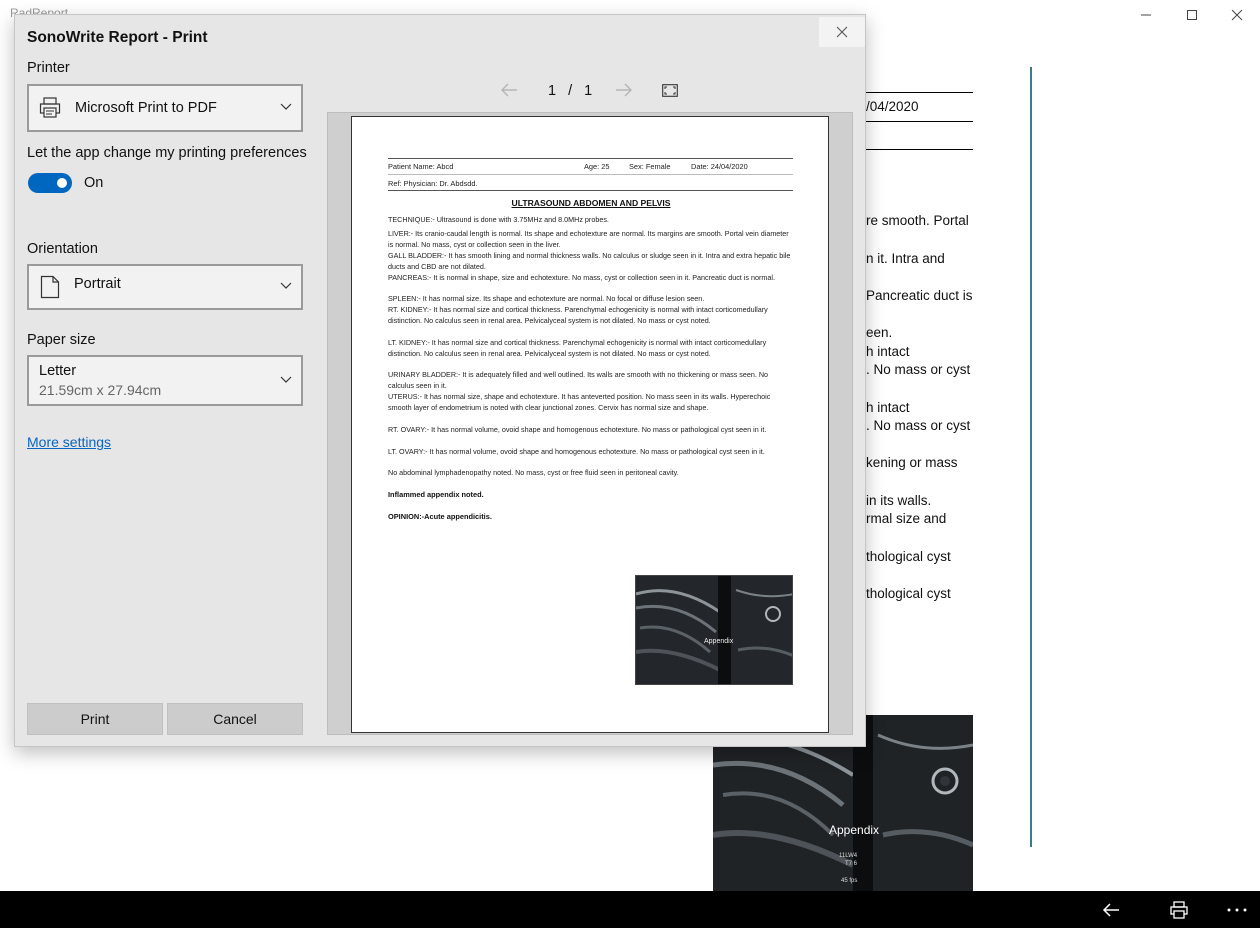  What do you see at coordinates (848, 856) in the screenshot?
I see `image-overlay-text: 11LW4` at bounding box center [848, 856].